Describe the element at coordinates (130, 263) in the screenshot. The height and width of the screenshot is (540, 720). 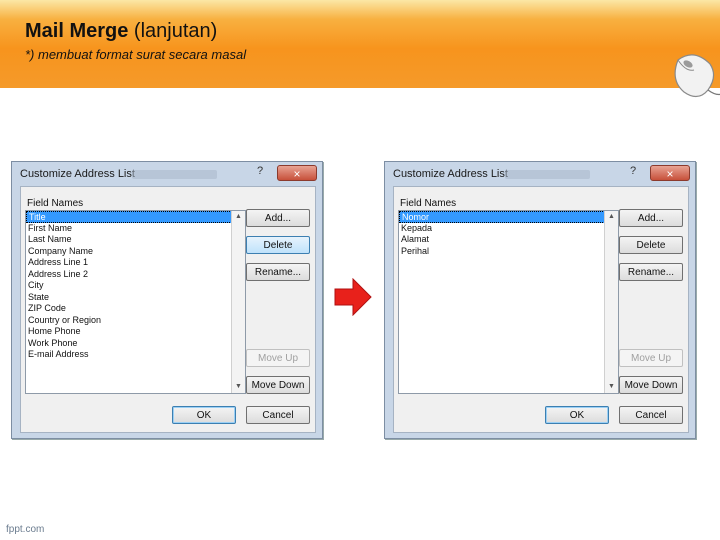
I see `list-item: Address Line 1` at that location.